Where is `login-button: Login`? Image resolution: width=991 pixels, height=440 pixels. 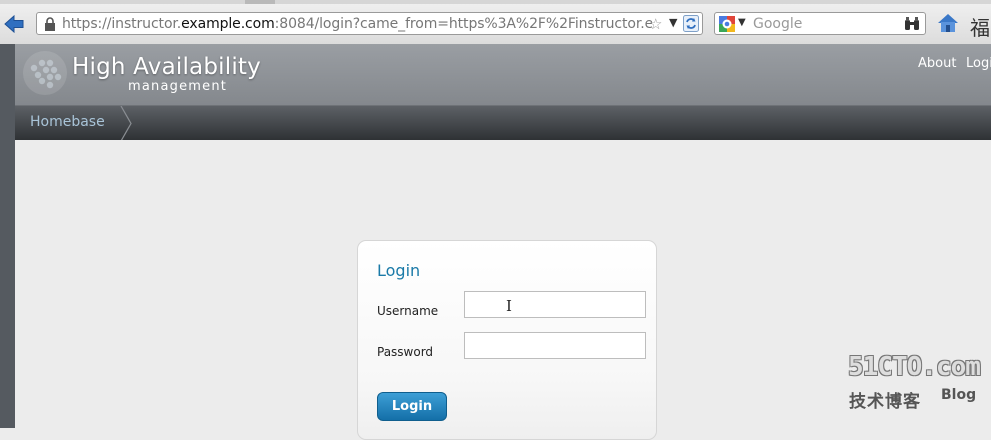
login-button: Login is located at coordinates (412, 406).